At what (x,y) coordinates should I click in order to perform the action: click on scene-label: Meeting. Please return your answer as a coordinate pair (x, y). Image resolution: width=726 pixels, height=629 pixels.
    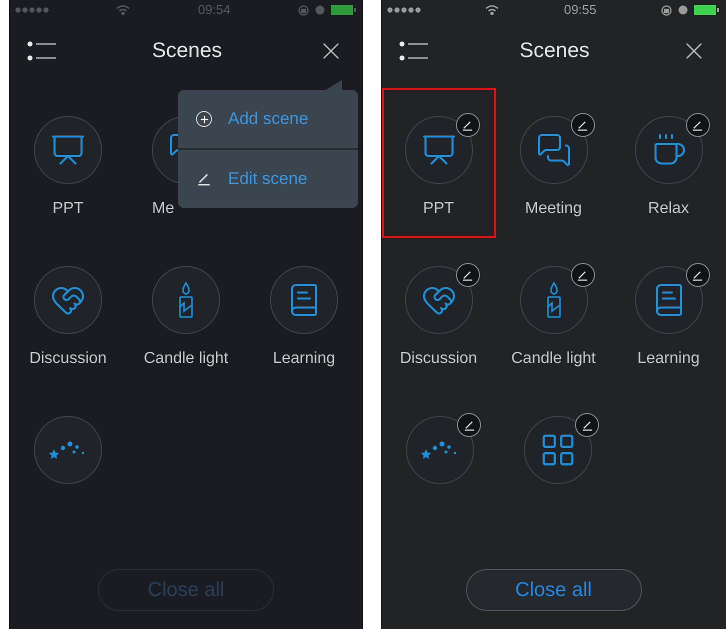
    Looking at the image, I should click on (553, 209).